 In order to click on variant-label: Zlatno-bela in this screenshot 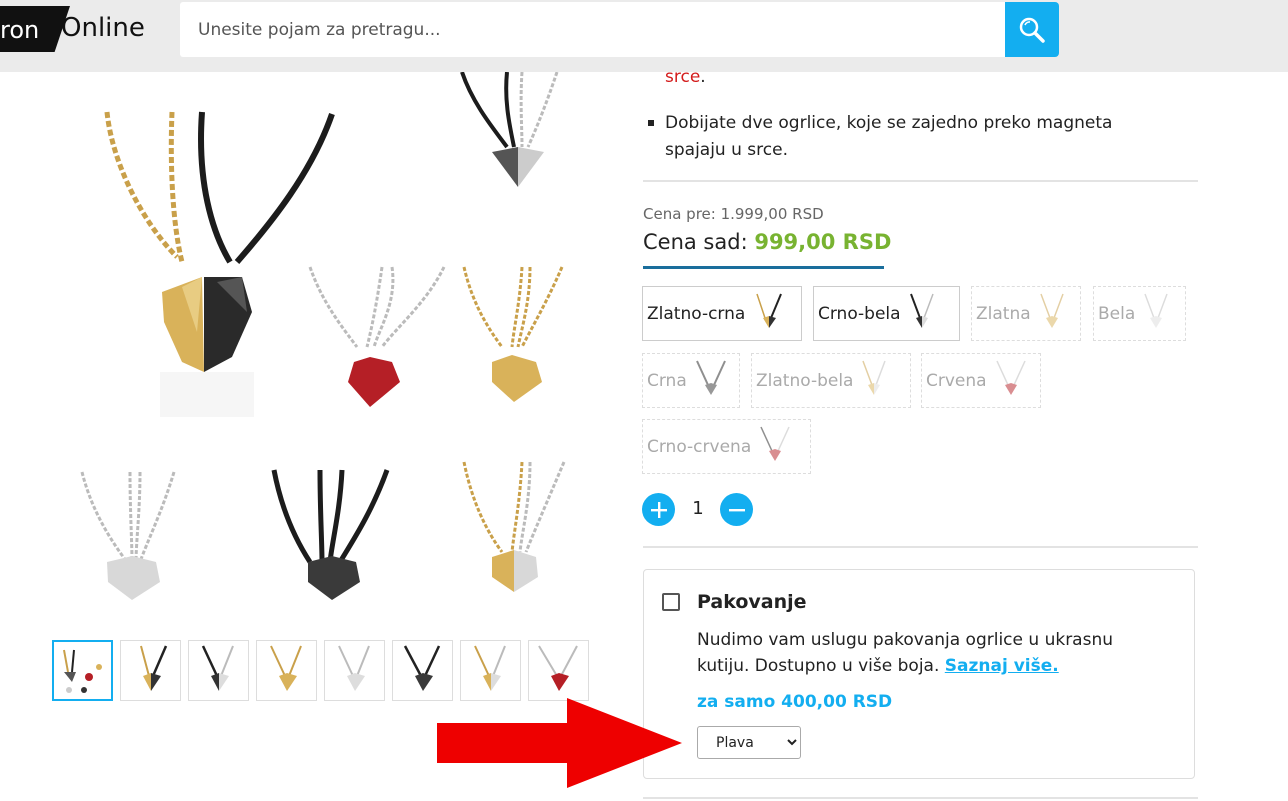, I will do `click(805, 380)`.